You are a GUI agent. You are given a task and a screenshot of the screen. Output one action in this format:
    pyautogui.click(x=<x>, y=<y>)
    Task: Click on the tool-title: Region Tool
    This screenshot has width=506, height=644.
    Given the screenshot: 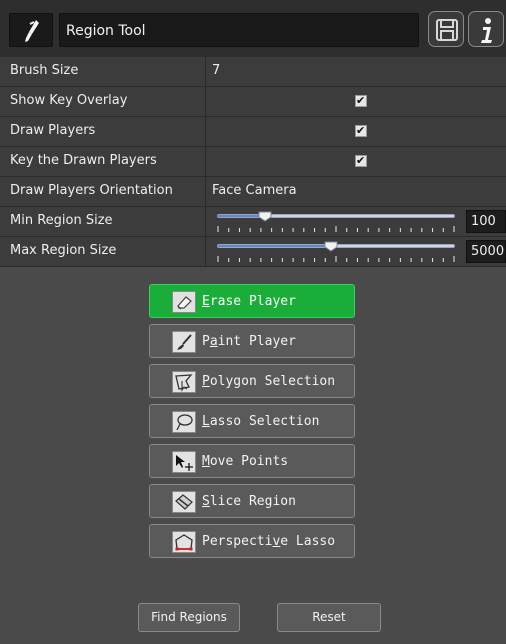 What is the action you would take?
    pyautogui.click(x=106, y=31)
    